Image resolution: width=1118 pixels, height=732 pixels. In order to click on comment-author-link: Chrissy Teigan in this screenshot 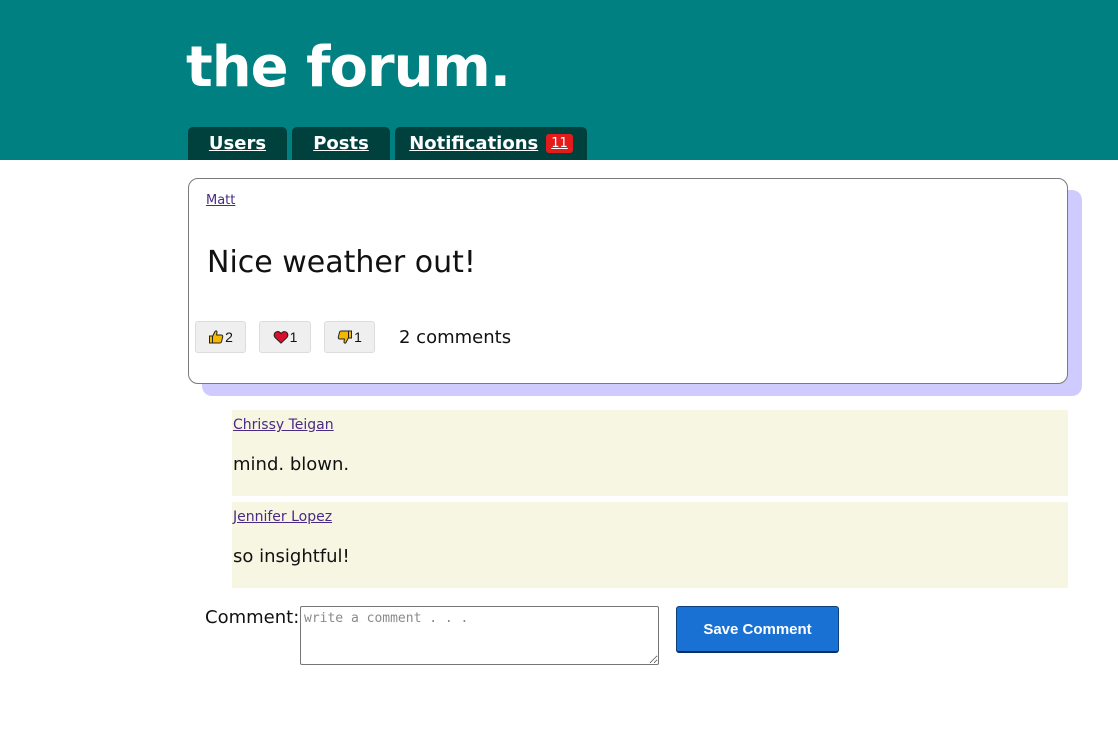, I will do `click(283, 425)`.